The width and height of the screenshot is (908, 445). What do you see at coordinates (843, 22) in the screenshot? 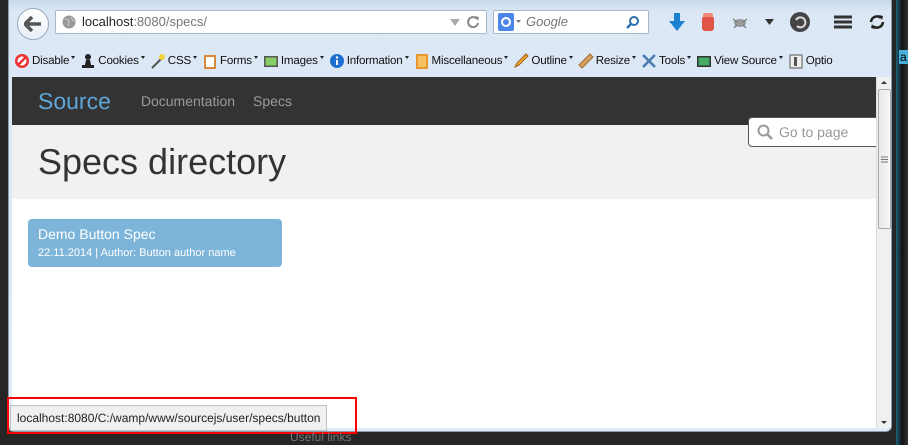
I see `menu-icon` at bounding box center [843, 22].